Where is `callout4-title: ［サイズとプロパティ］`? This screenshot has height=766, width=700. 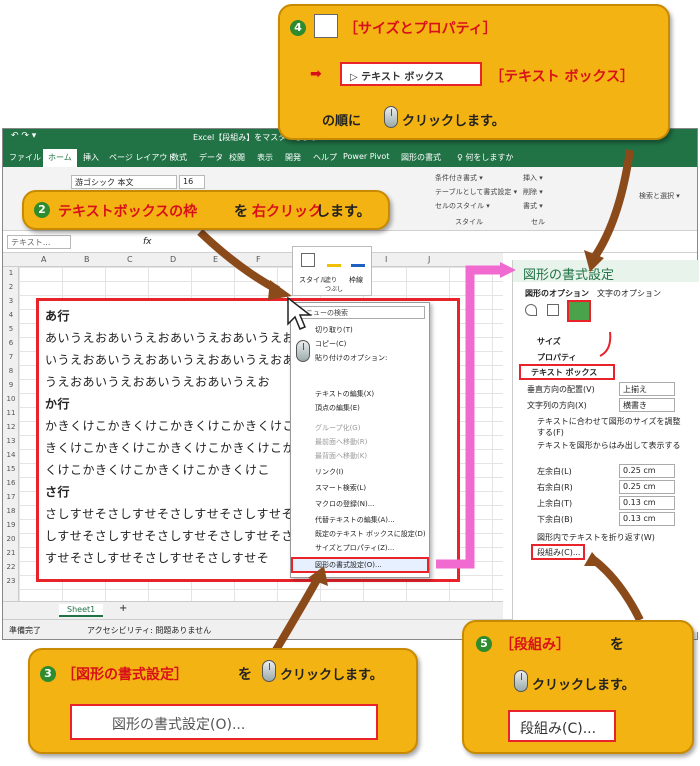
callout4-title: ［サイズとプロパティ］ is located at coordinates (420, 29).